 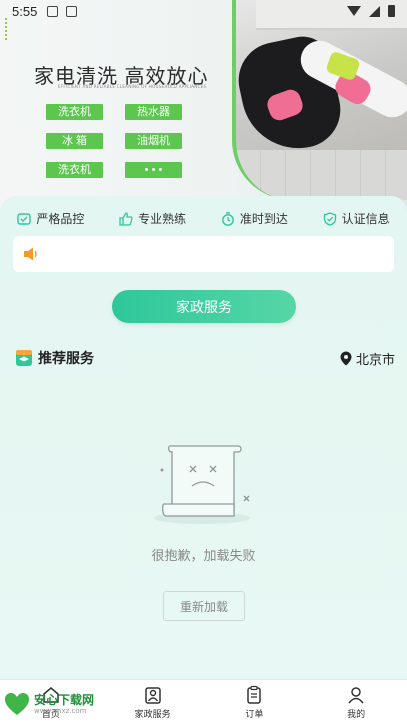 What do you see at coordinates (202, 484) in the screenshot?
I see `load-failed-illustration` at bounding box center [202, 484].